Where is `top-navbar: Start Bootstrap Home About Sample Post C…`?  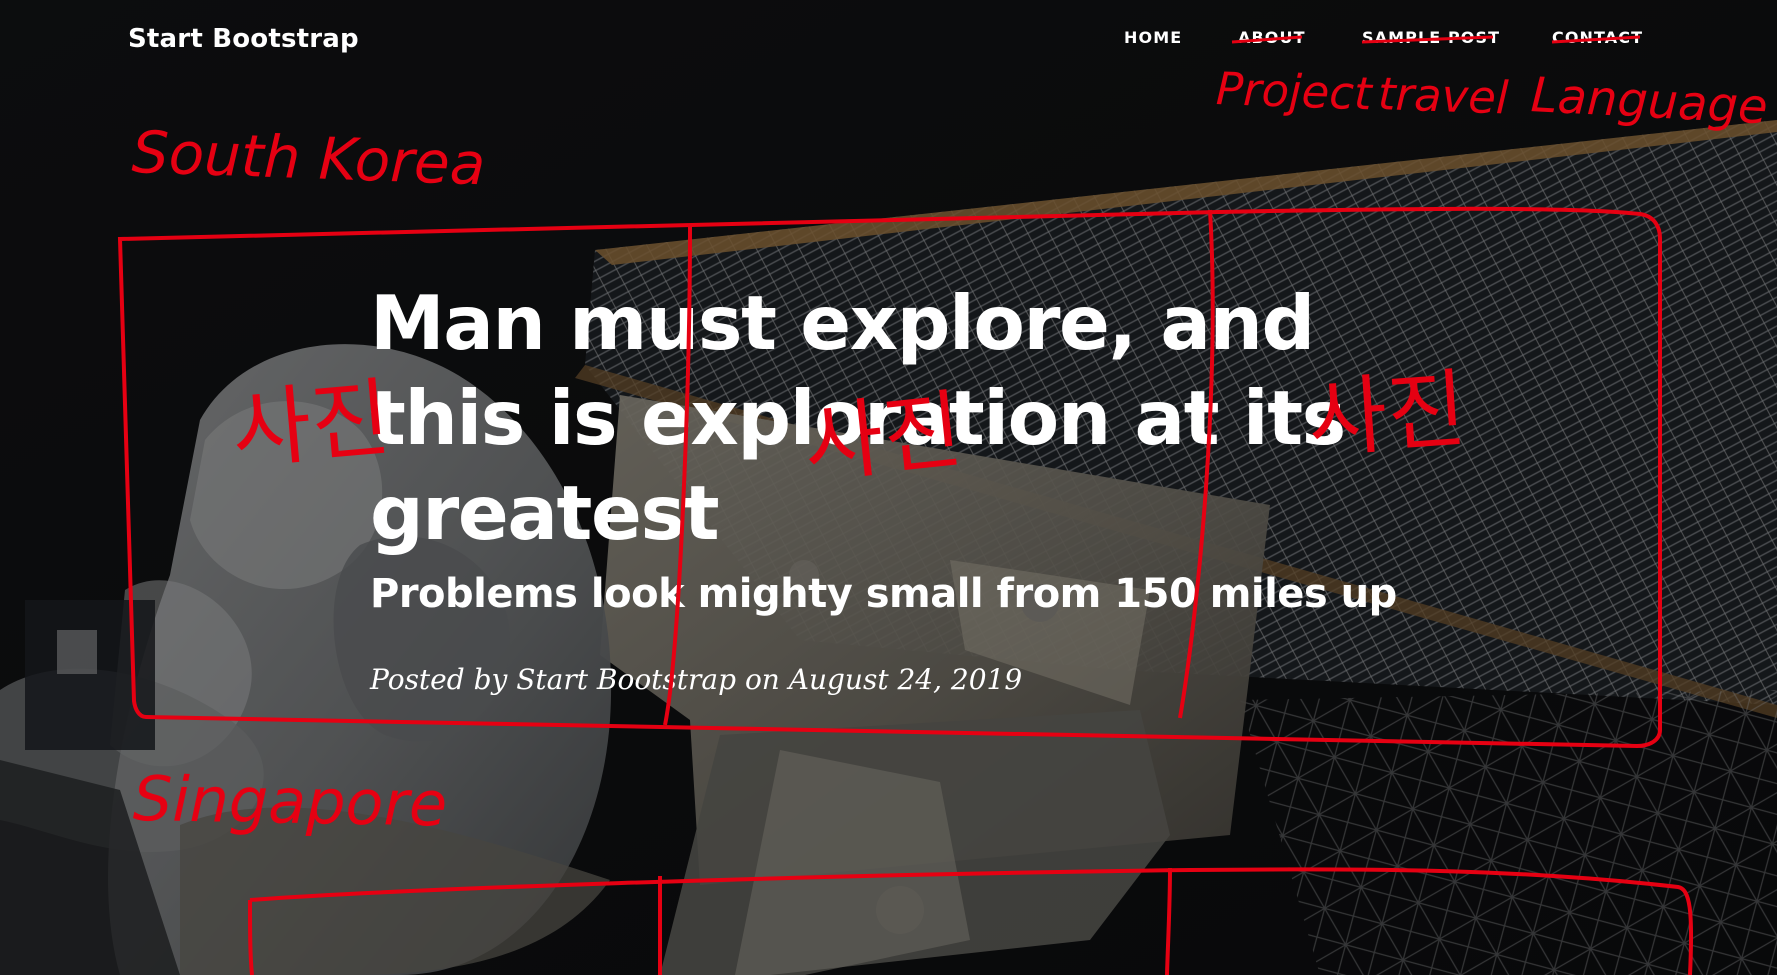 top-navbar: Start Bootstrap Home About Sample Post C… is located at coordinates (888, 41).